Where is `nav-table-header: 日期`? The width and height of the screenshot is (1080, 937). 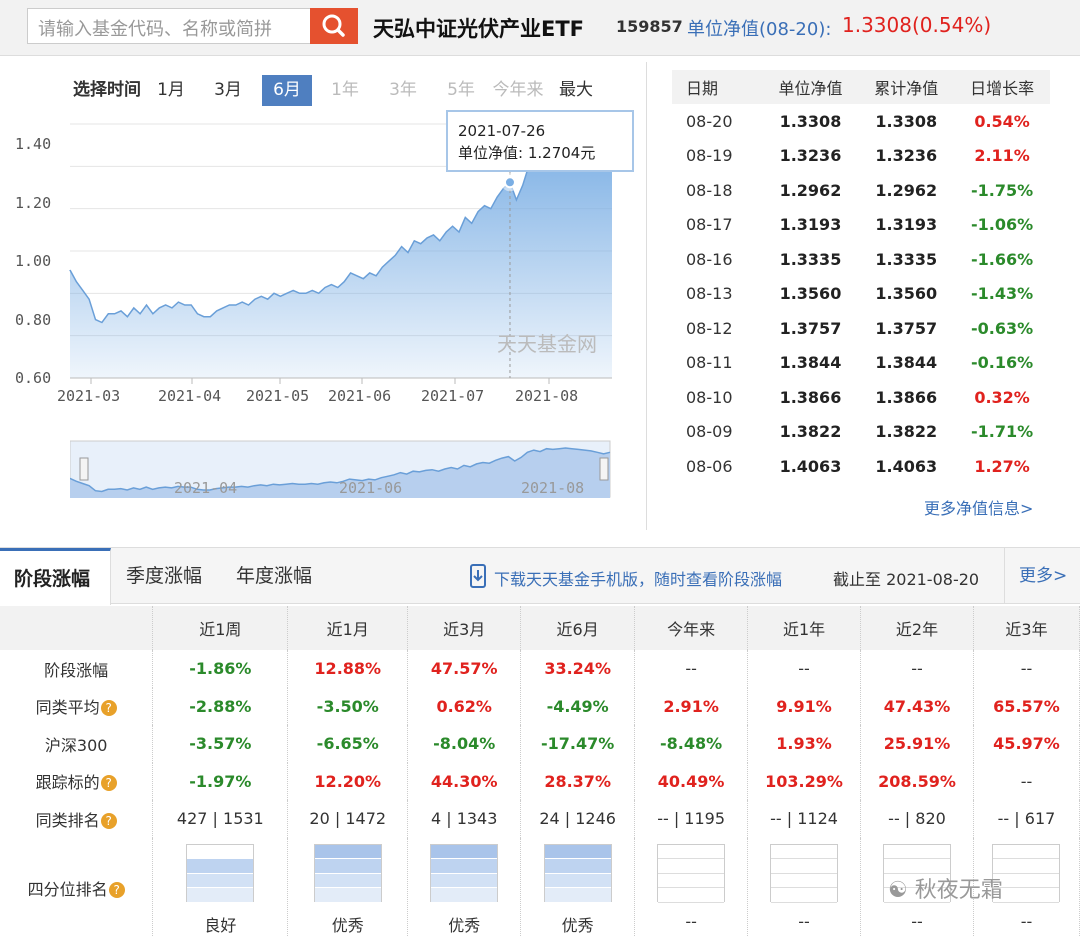
nav-table-header: 日期 is located at coordinates (717, 87).